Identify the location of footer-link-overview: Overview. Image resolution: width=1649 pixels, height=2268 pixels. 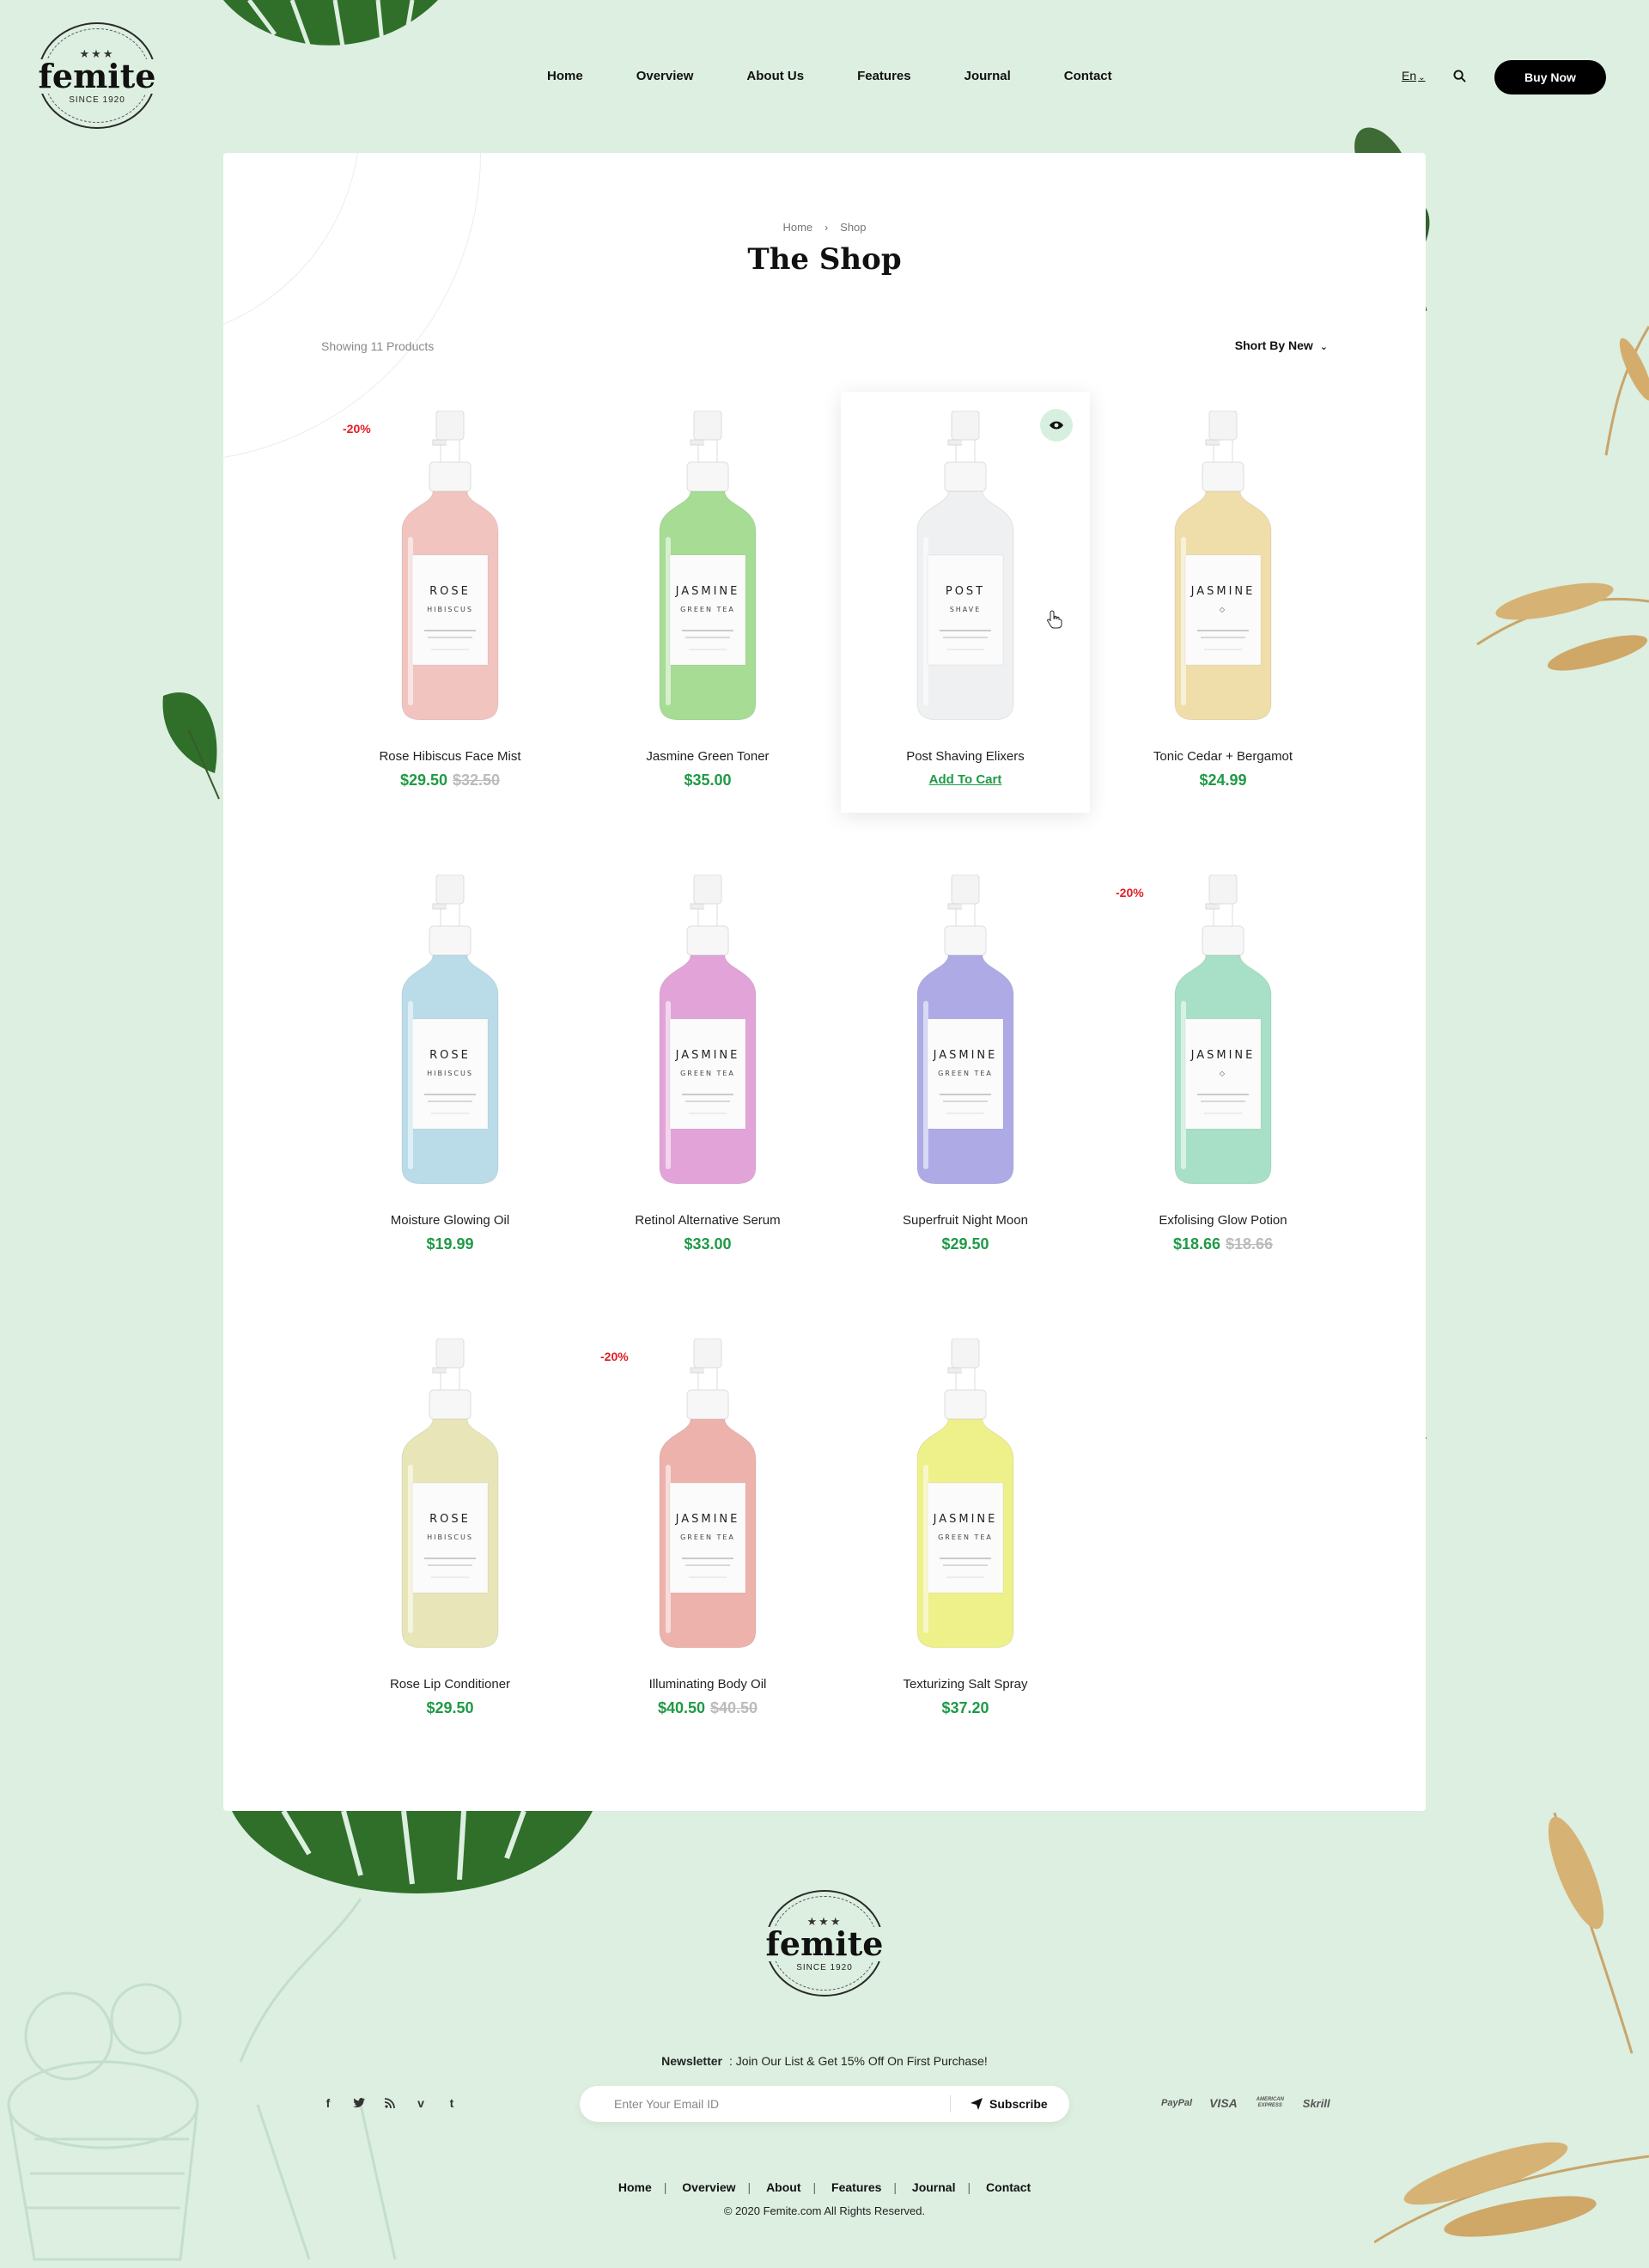
(708, 2187).